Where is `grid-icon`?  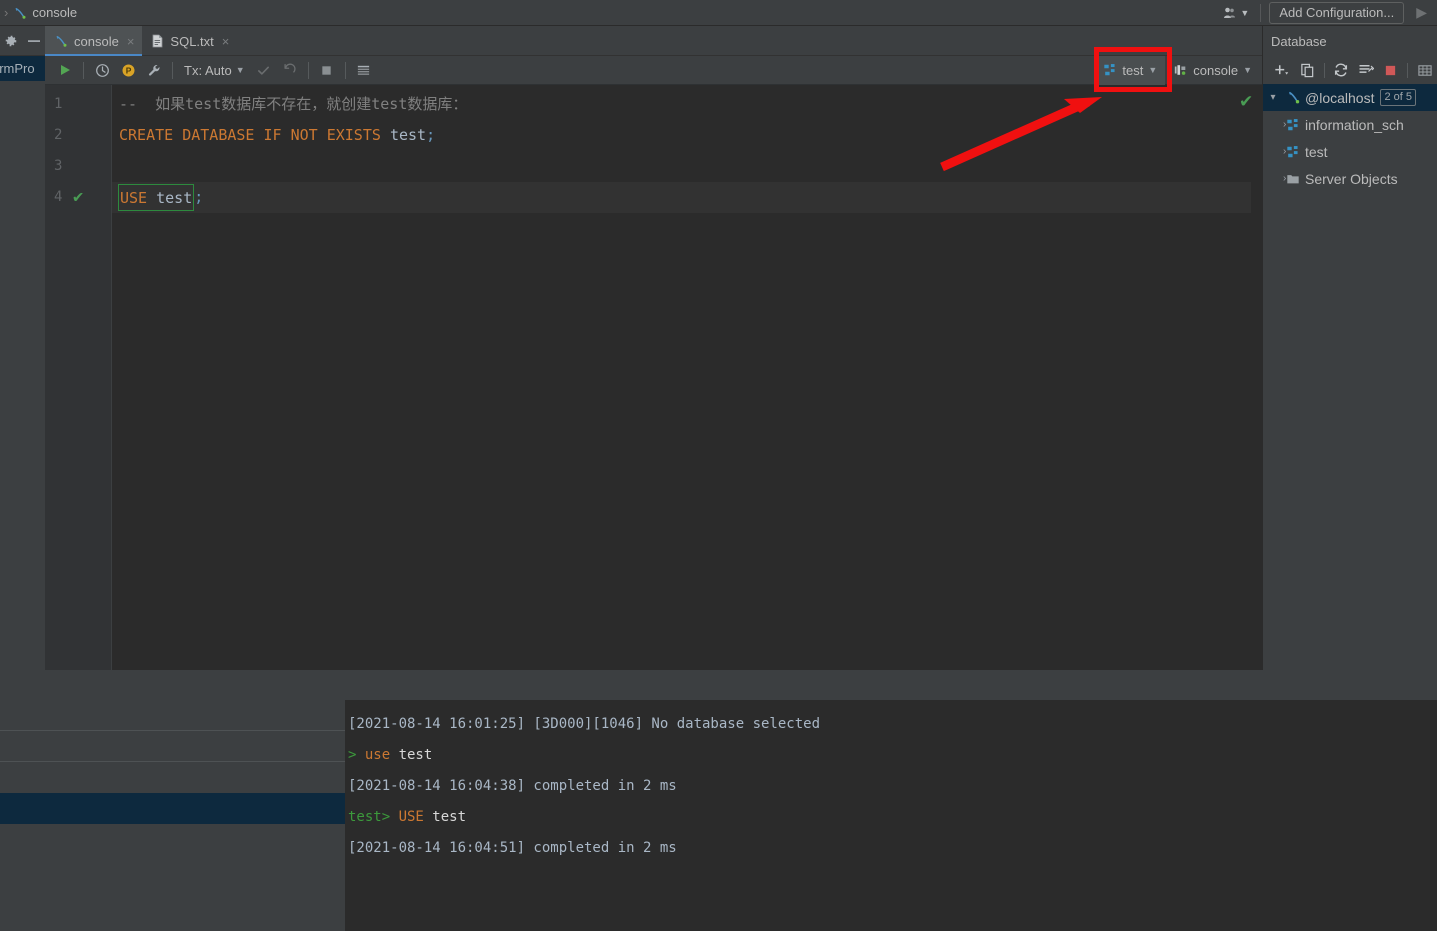
grid-icon is located at coordinates (1424, 70).